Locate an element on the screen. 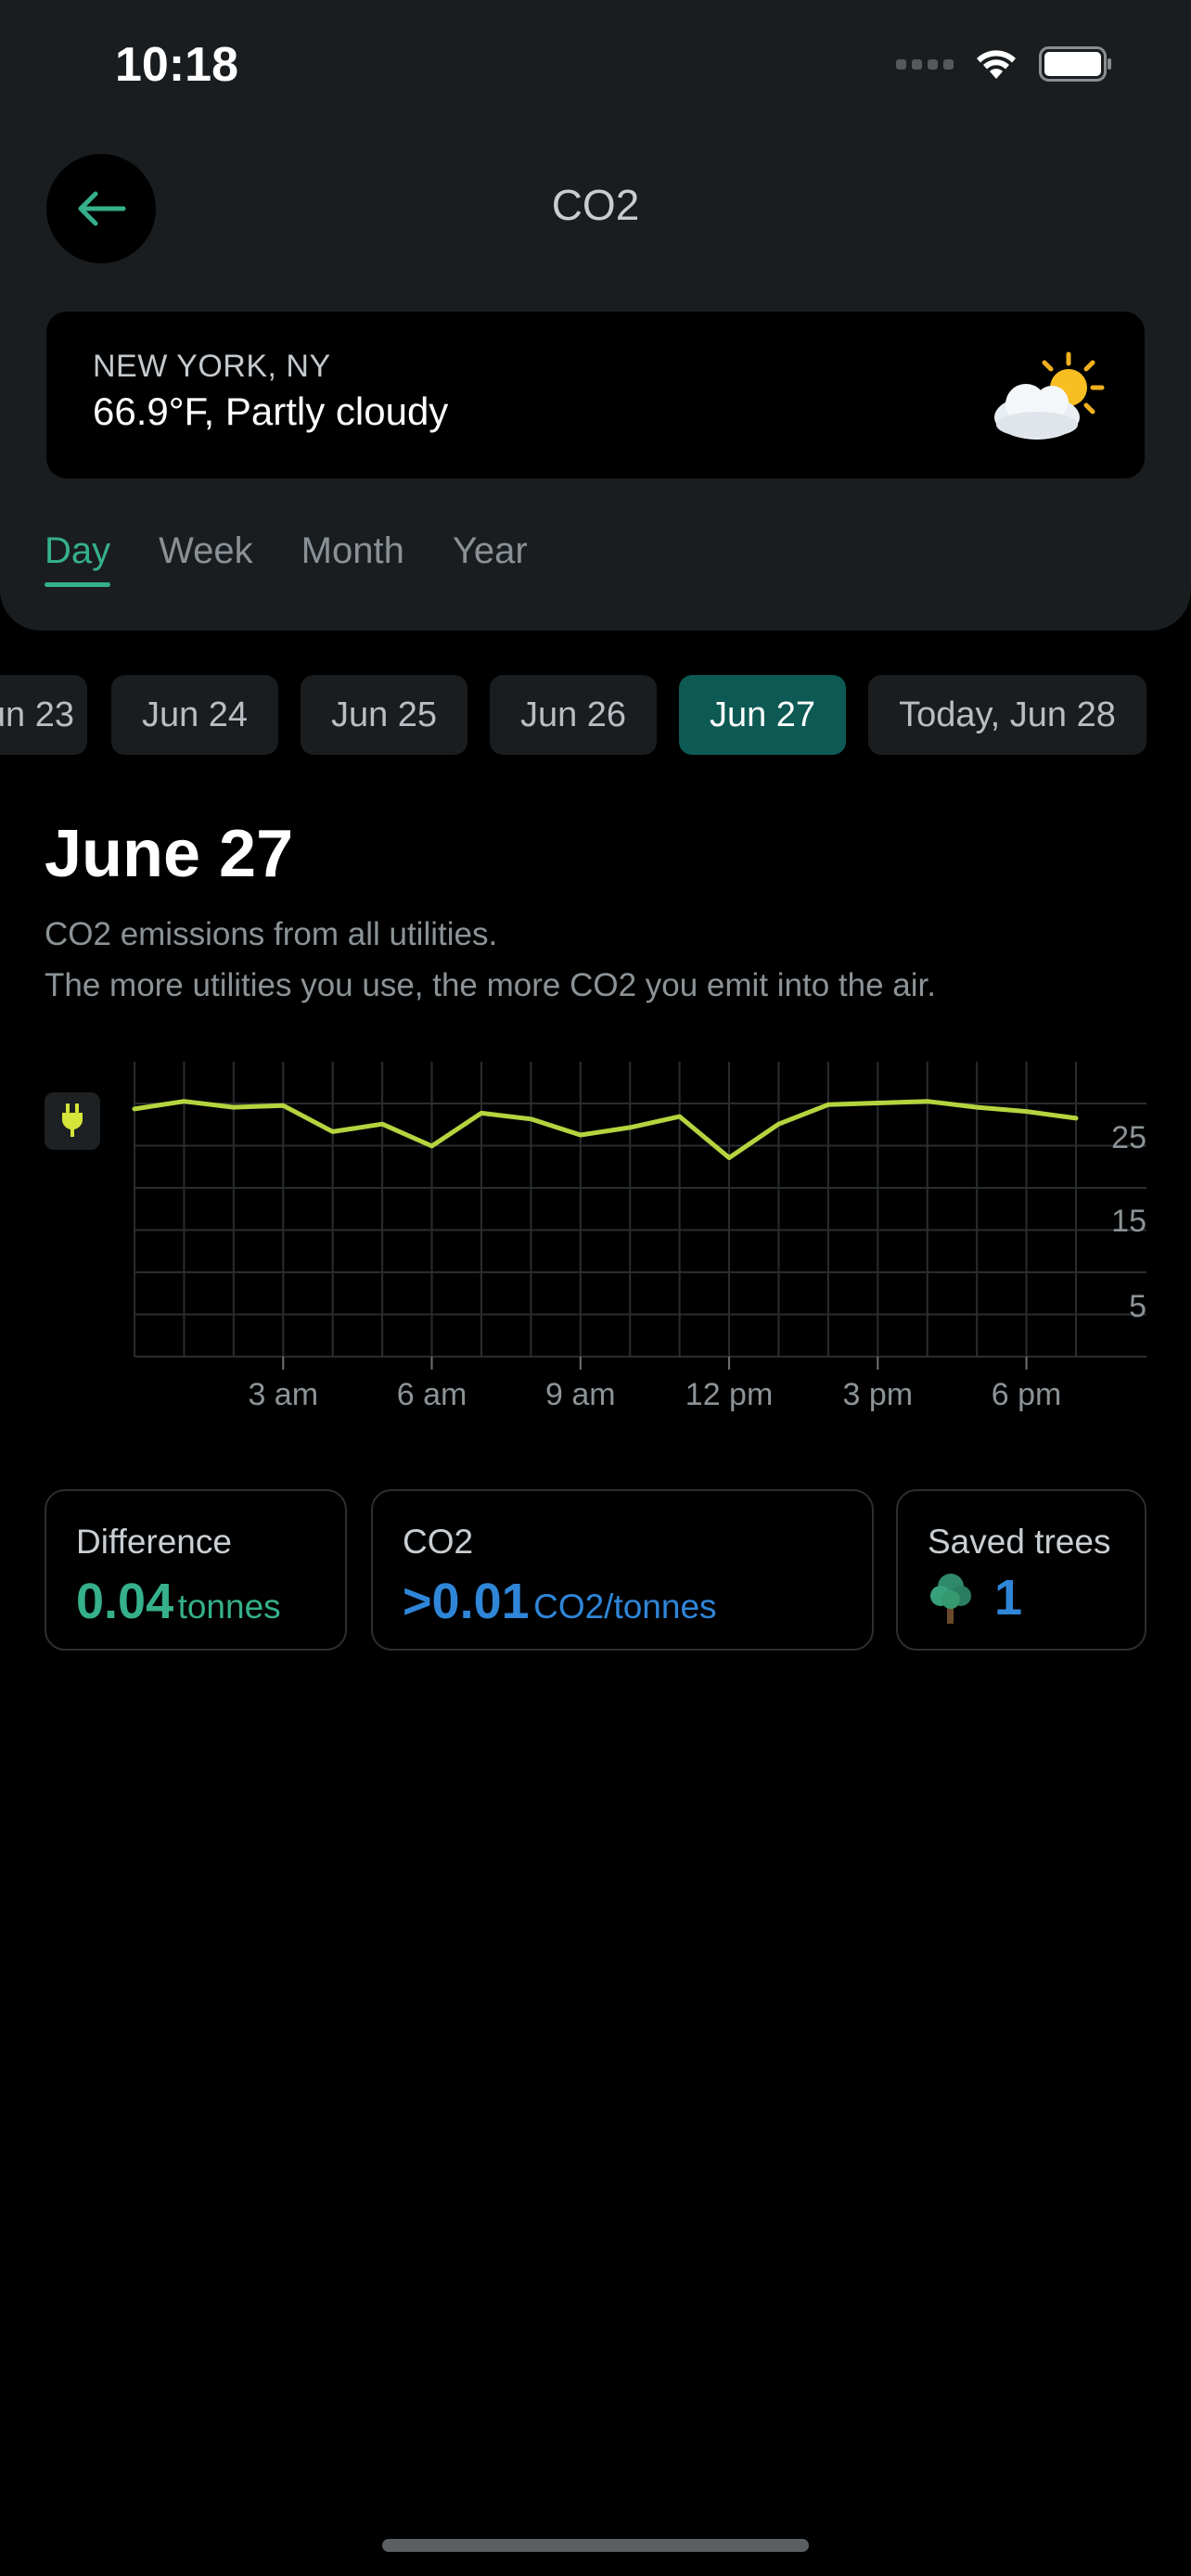 The width and height of the screenshot is (1191, 2576). tab-week: Week is located at coordinates (206, 558).